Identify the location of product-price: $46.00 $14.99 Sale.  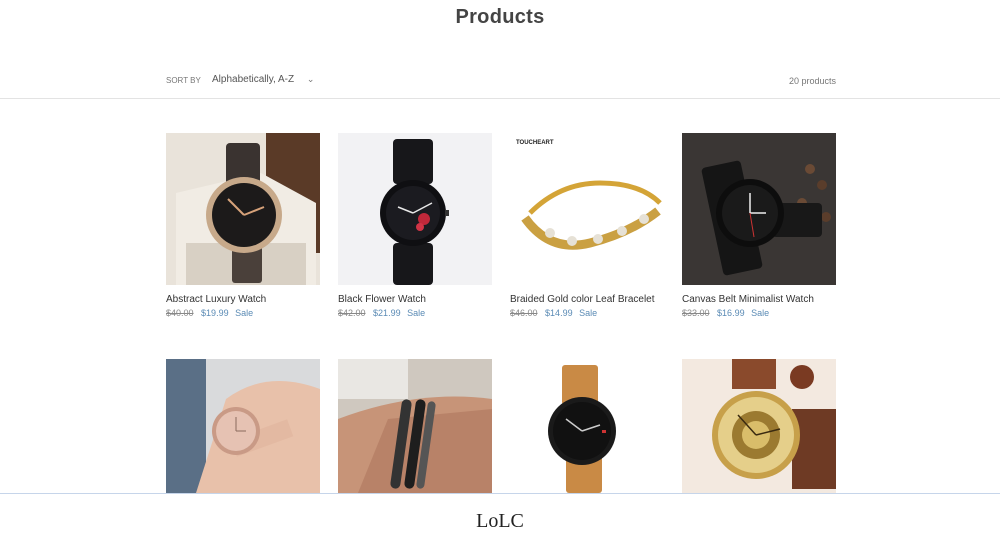
(587, 313).